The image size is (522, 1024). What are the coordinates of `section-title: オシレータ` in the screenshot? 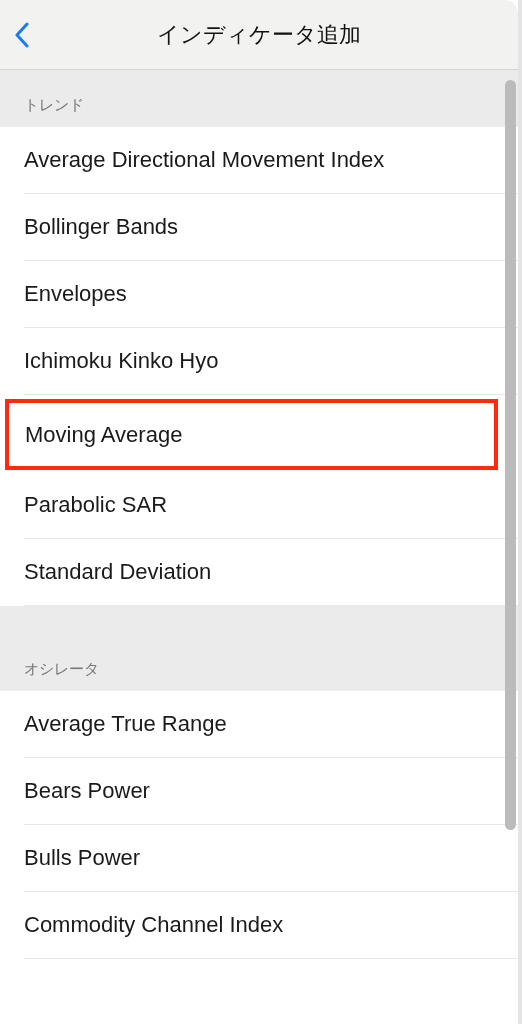 It's located at (61, 669).